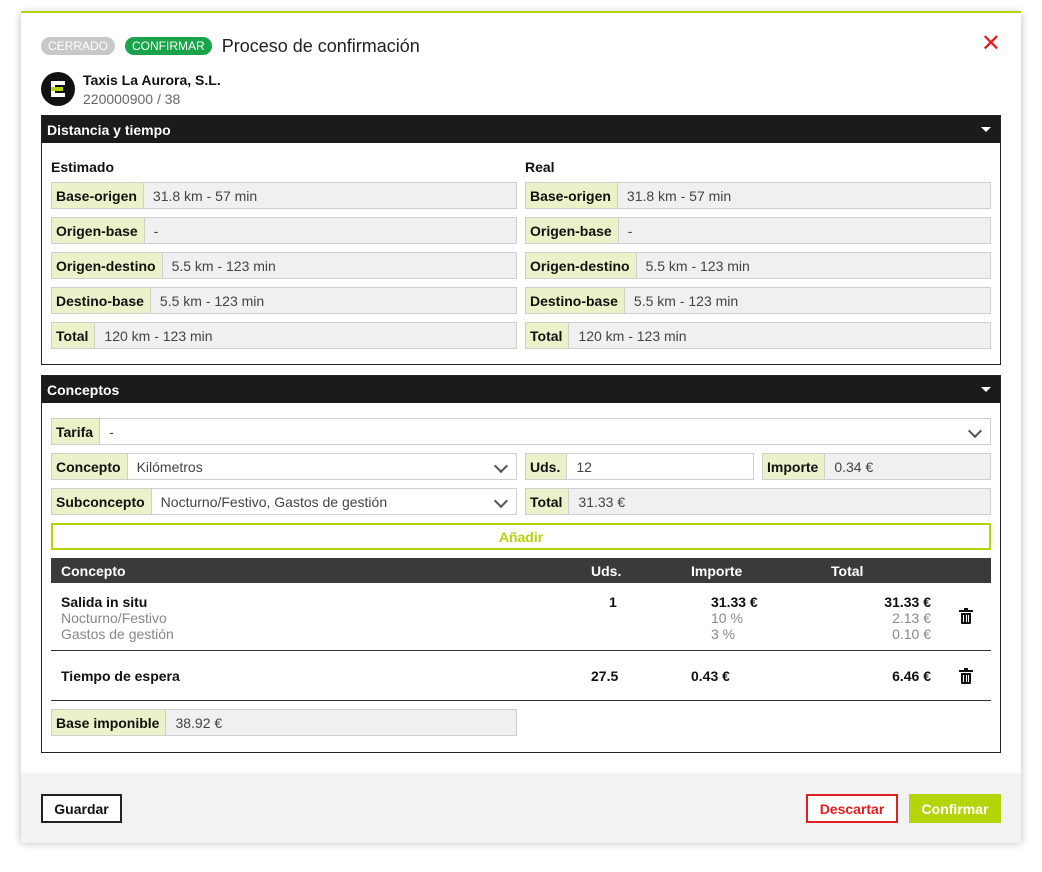 The height and width of the screenshot is (872, 1042). I want to click on row-uds: 27.5, so click(605, 676).